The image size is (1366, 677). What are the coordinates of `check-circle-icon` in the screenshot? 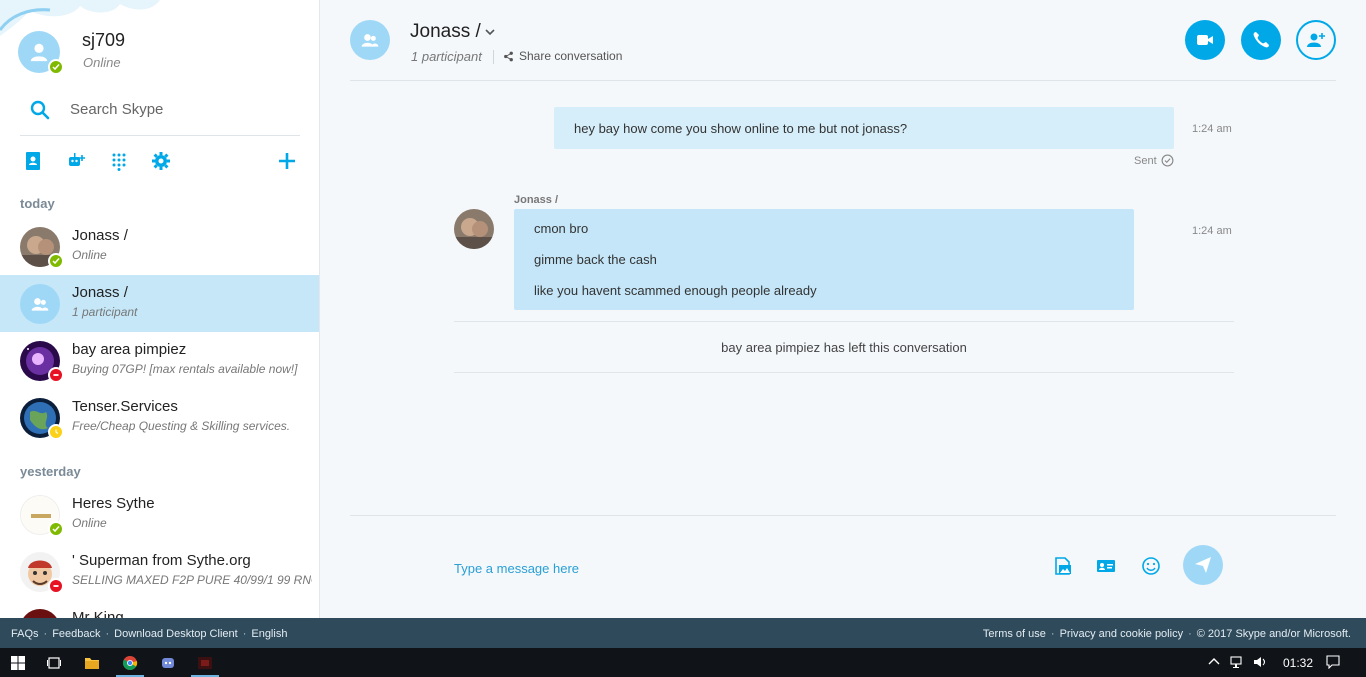 It's located at (1167, 160).